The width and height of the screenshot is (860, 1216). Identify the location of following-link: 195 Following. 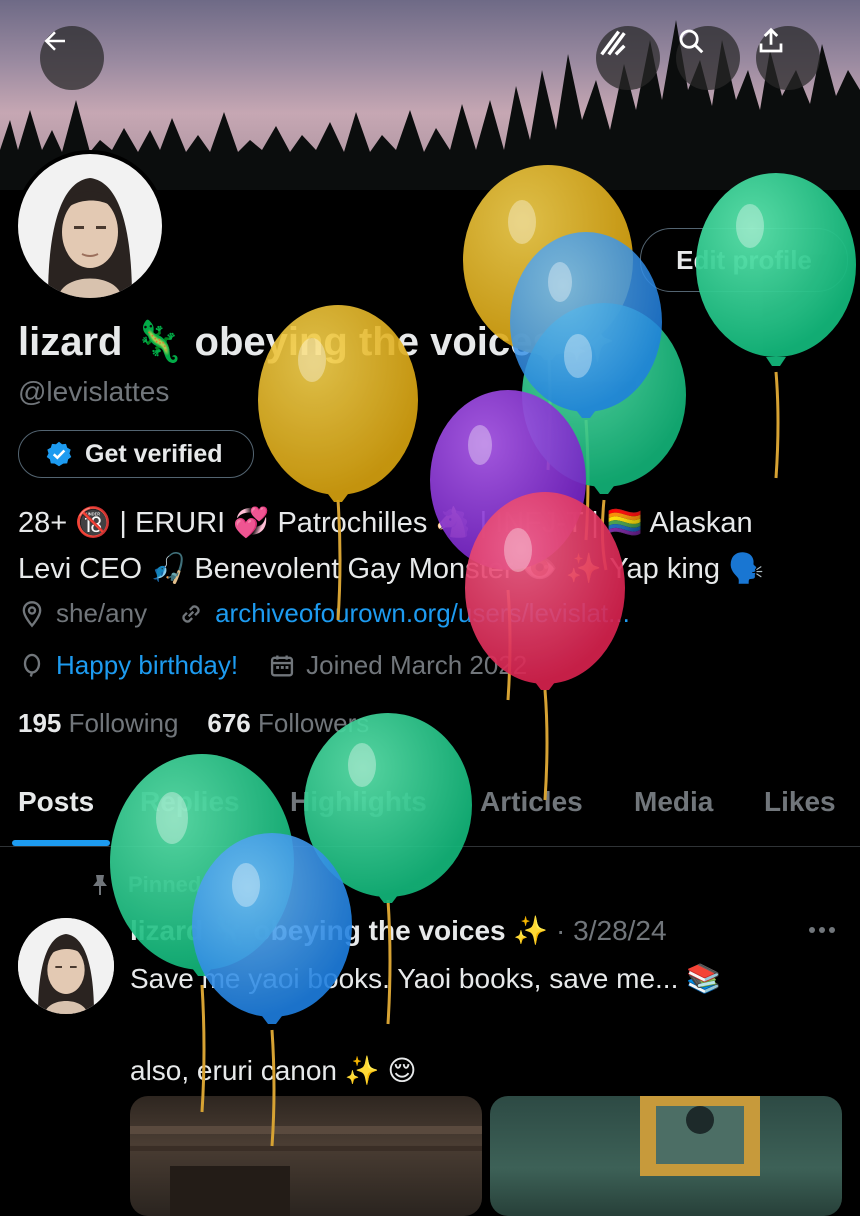
(98, 723).